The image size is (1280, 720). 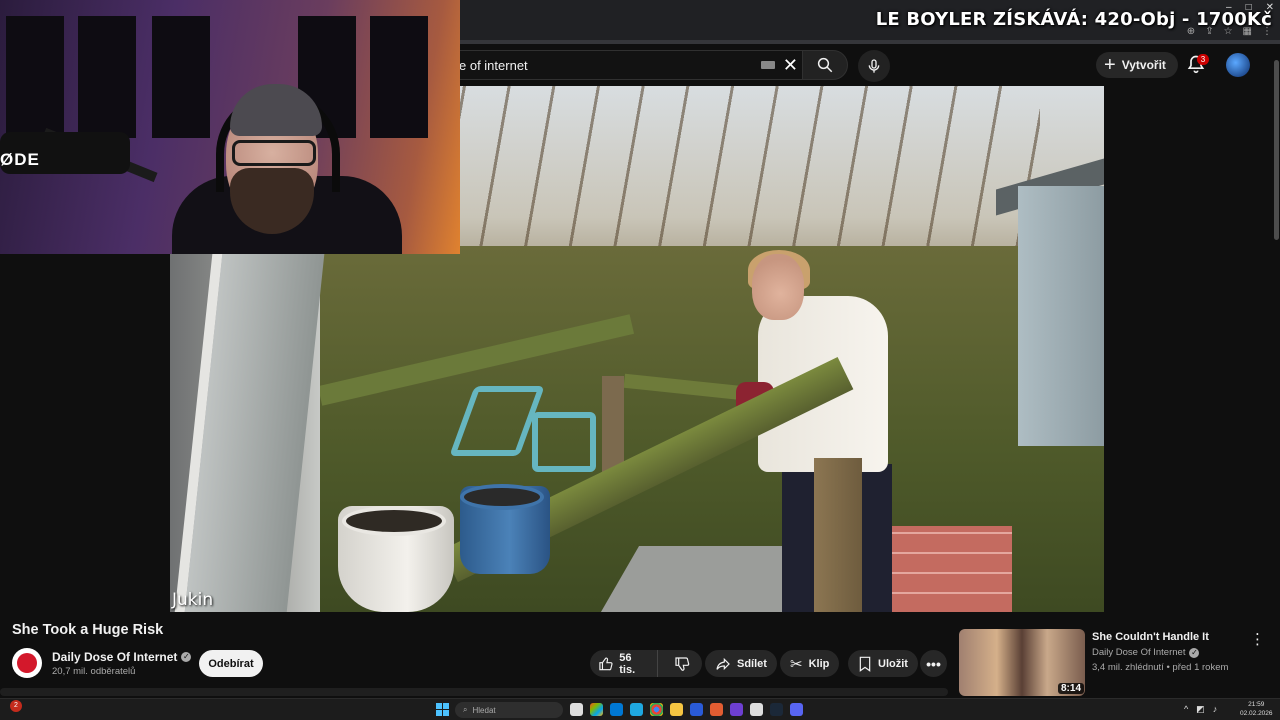 What do you see at coordinates (274, 153) in the screenshot?
I see `streamer-glasses` at bounding box center [274, 153].